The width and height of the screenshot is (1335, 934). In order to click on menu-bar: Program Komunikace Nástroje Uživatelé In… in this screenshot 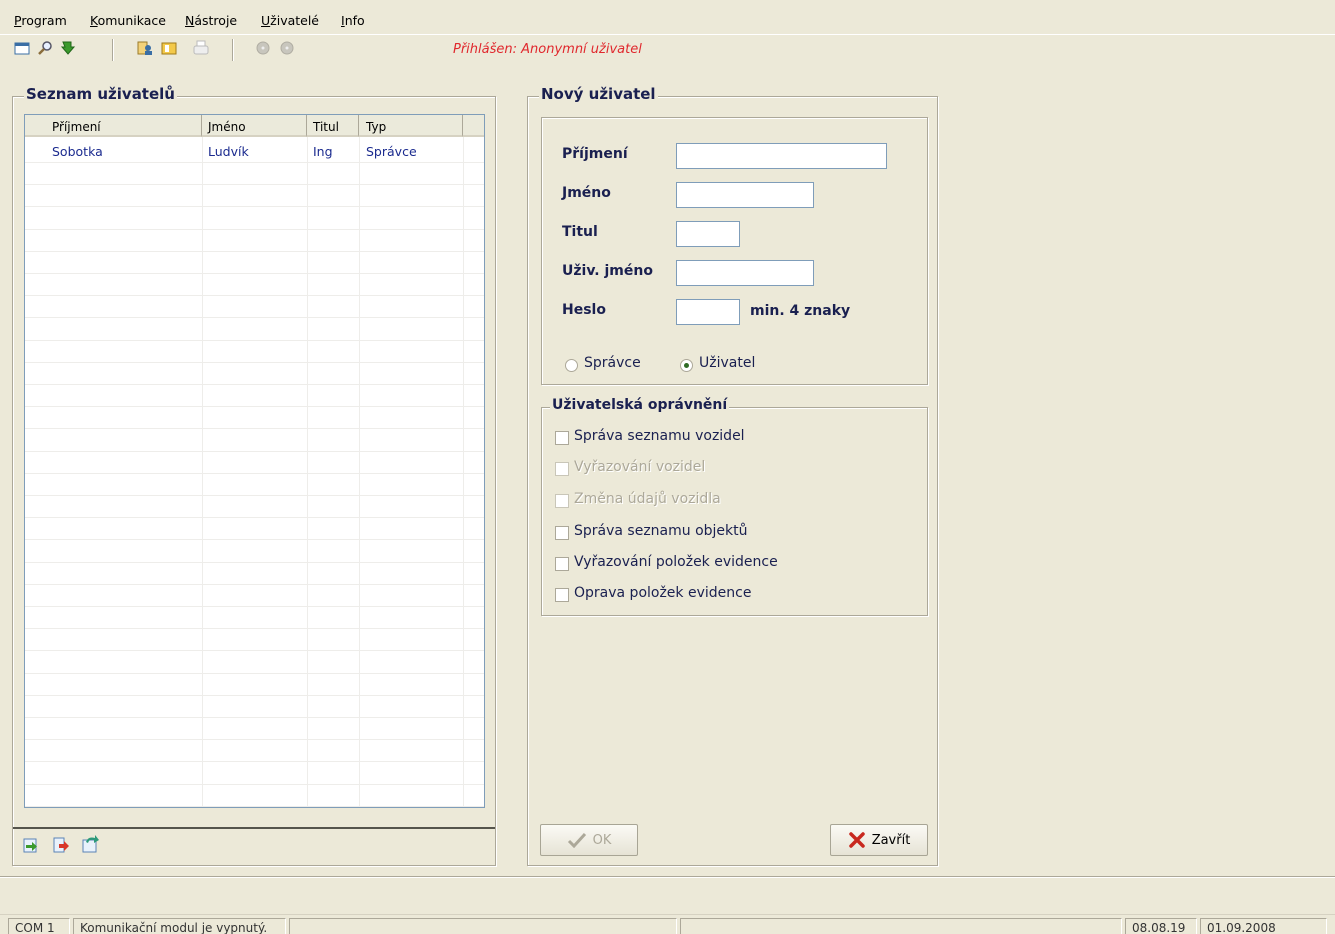, I will do `click(667, 17)`.